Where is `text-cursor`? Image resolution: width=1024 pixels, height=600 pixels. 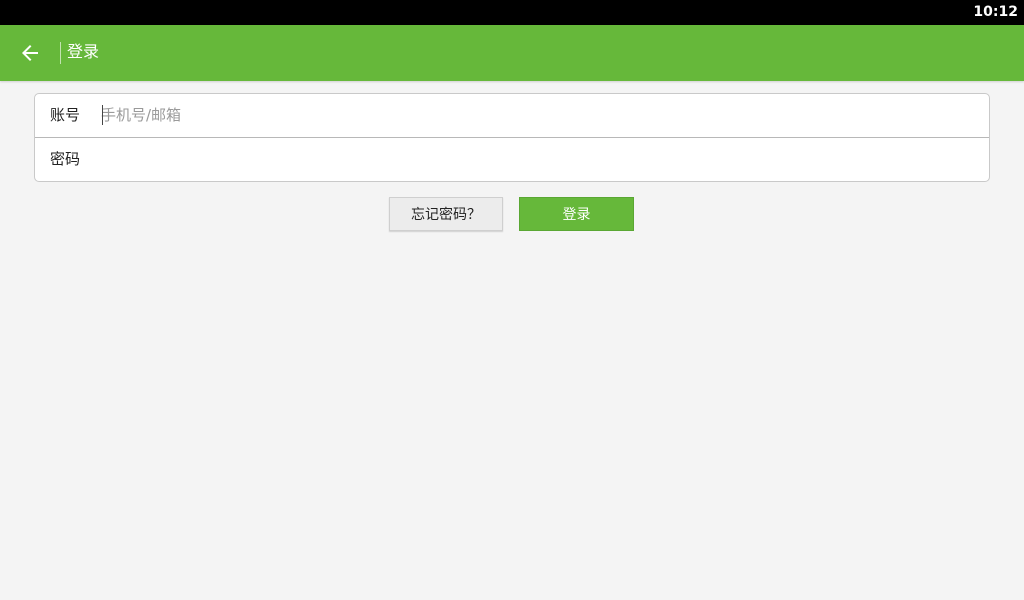
text-cursor is located at coordinates (102, 115).